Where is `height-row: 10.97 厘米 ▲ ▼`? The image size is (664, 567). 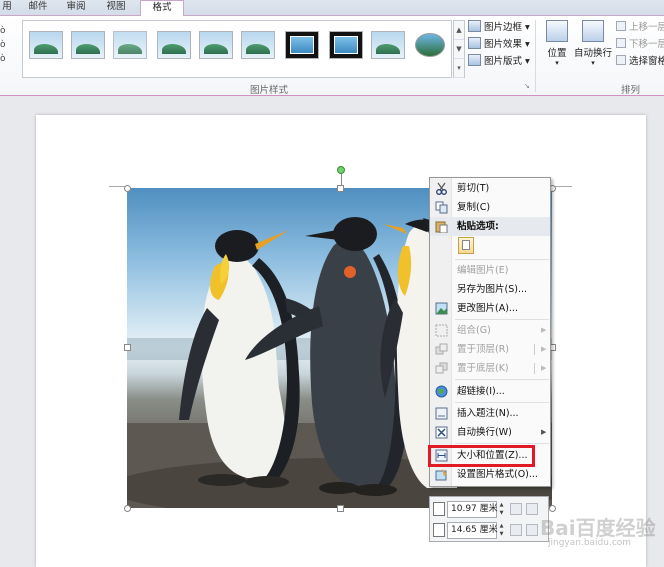 height-row: 10.97 厘米 ▲ ▼ is located at coordinates (490, 509).